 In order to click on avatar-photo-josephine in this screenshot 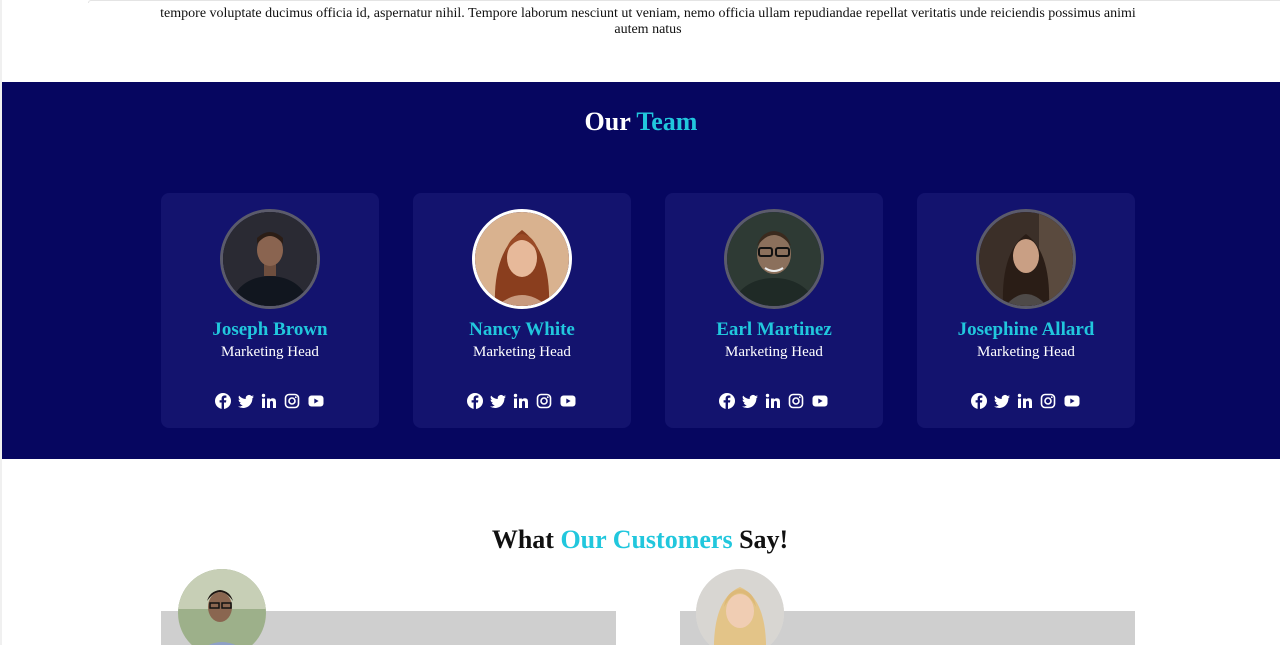, I will do `click(1026, 259)`.